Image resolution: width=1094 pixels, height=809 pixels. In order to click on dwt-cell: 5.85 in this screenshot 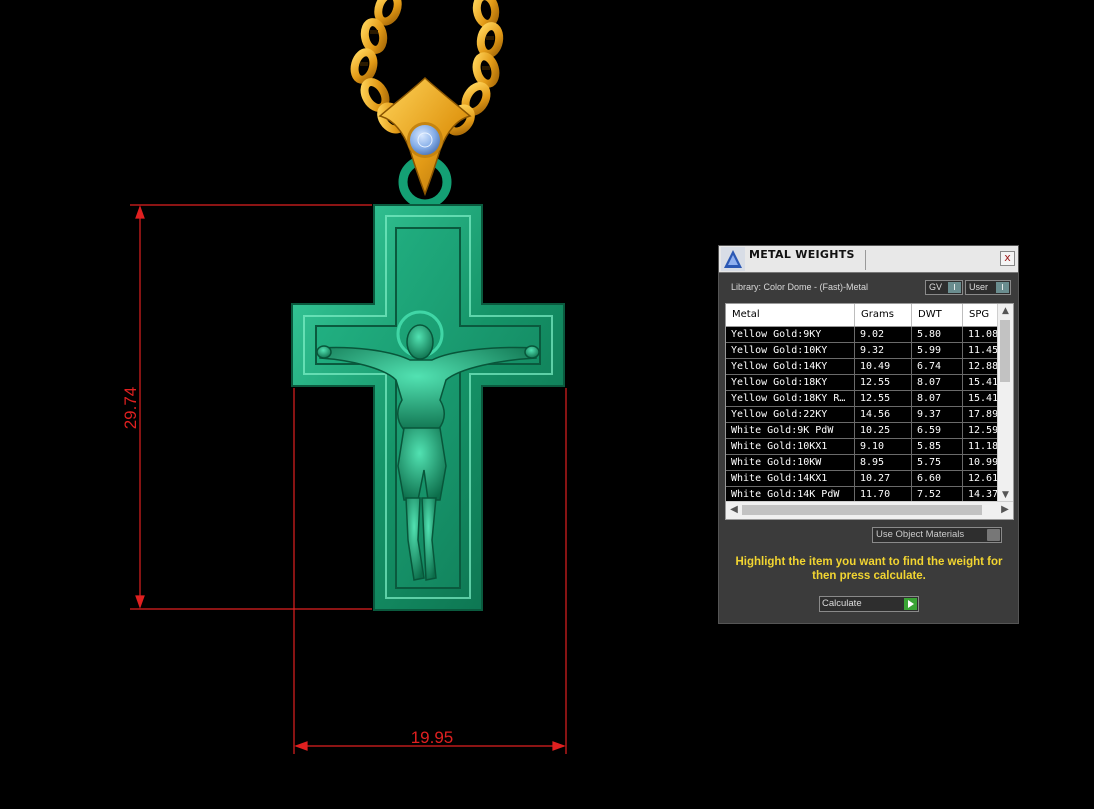, I will do `click(937, 446)`.